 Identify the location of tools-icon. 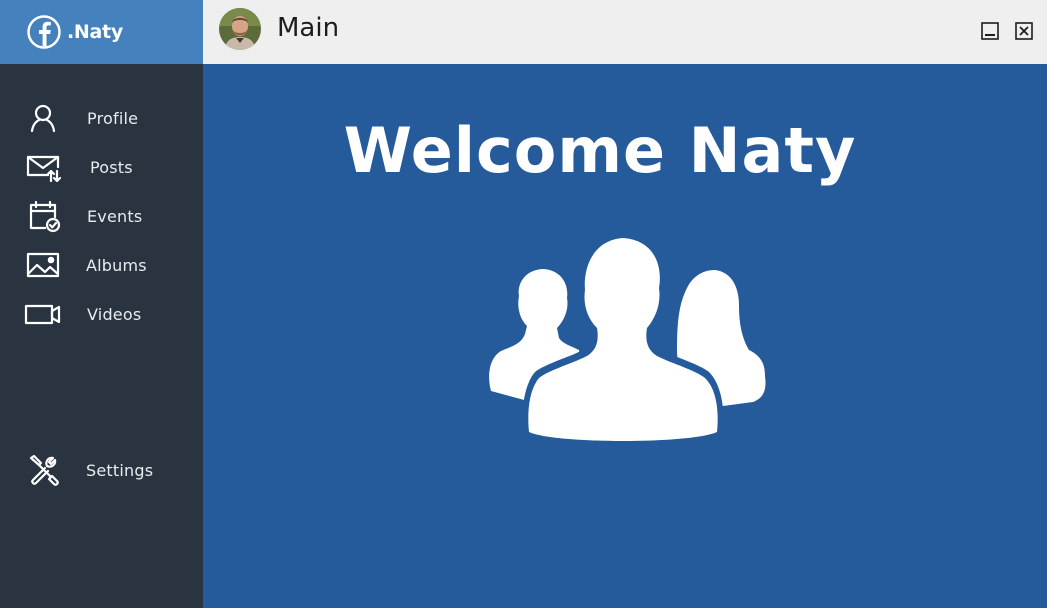
(43, 470).